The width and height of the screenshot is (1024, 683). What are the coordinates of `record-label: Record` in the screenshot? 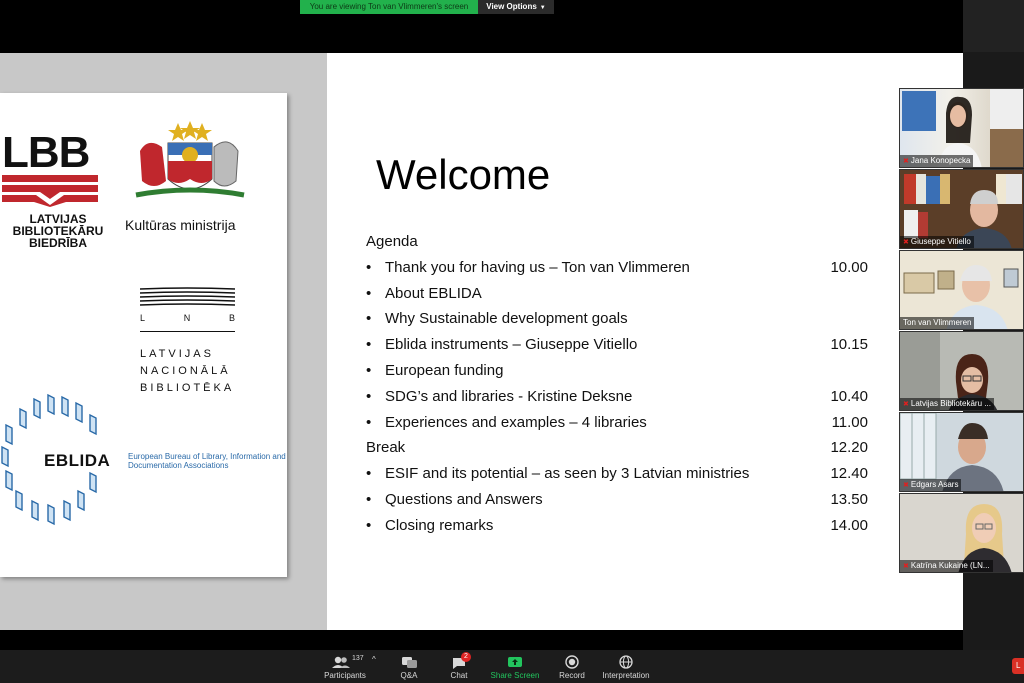 It's located at (572, 675).